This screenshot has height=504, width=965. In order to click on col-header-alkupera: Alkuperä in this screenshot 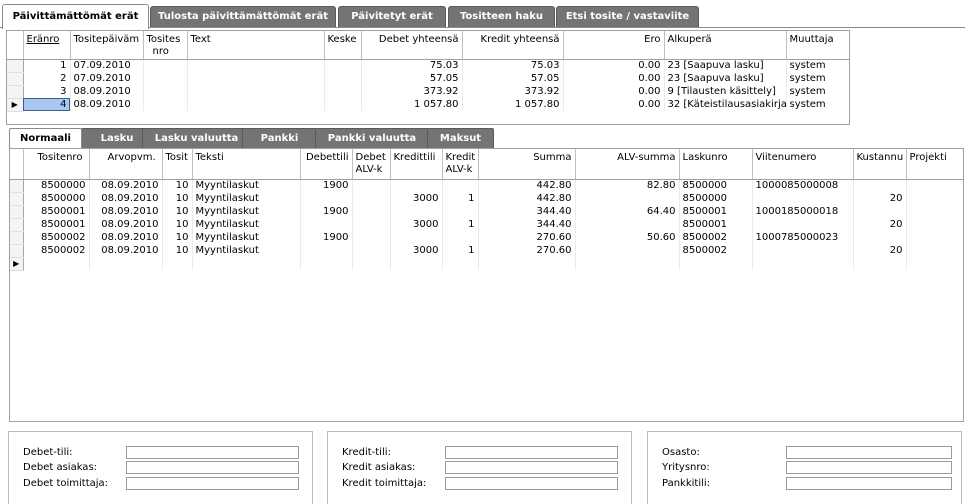, I will do `click(725, 45)`.